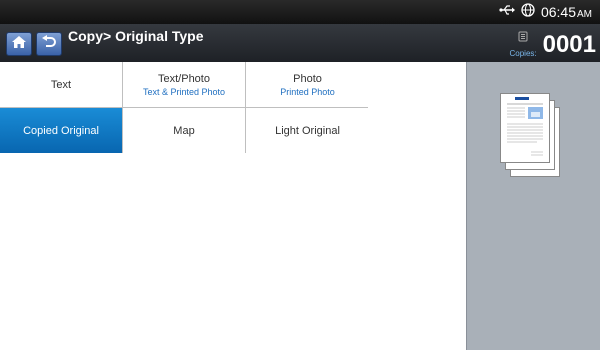 The height and width of the screenshot is (350, 600). I want to click on copies-area: Copies: 0001, so click(552, 43).